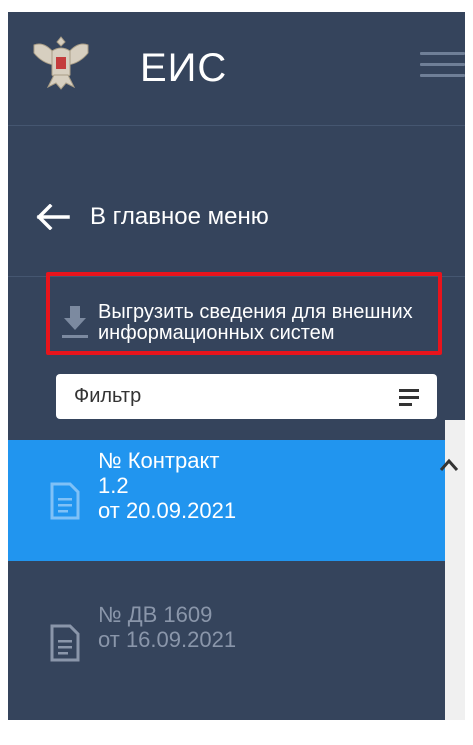 This screenshot has width=473, height=745. What do you see at coordinates (184, 68) in the screenshot?
I see `app-title: ЕИС` at bounding box center [184, 68].